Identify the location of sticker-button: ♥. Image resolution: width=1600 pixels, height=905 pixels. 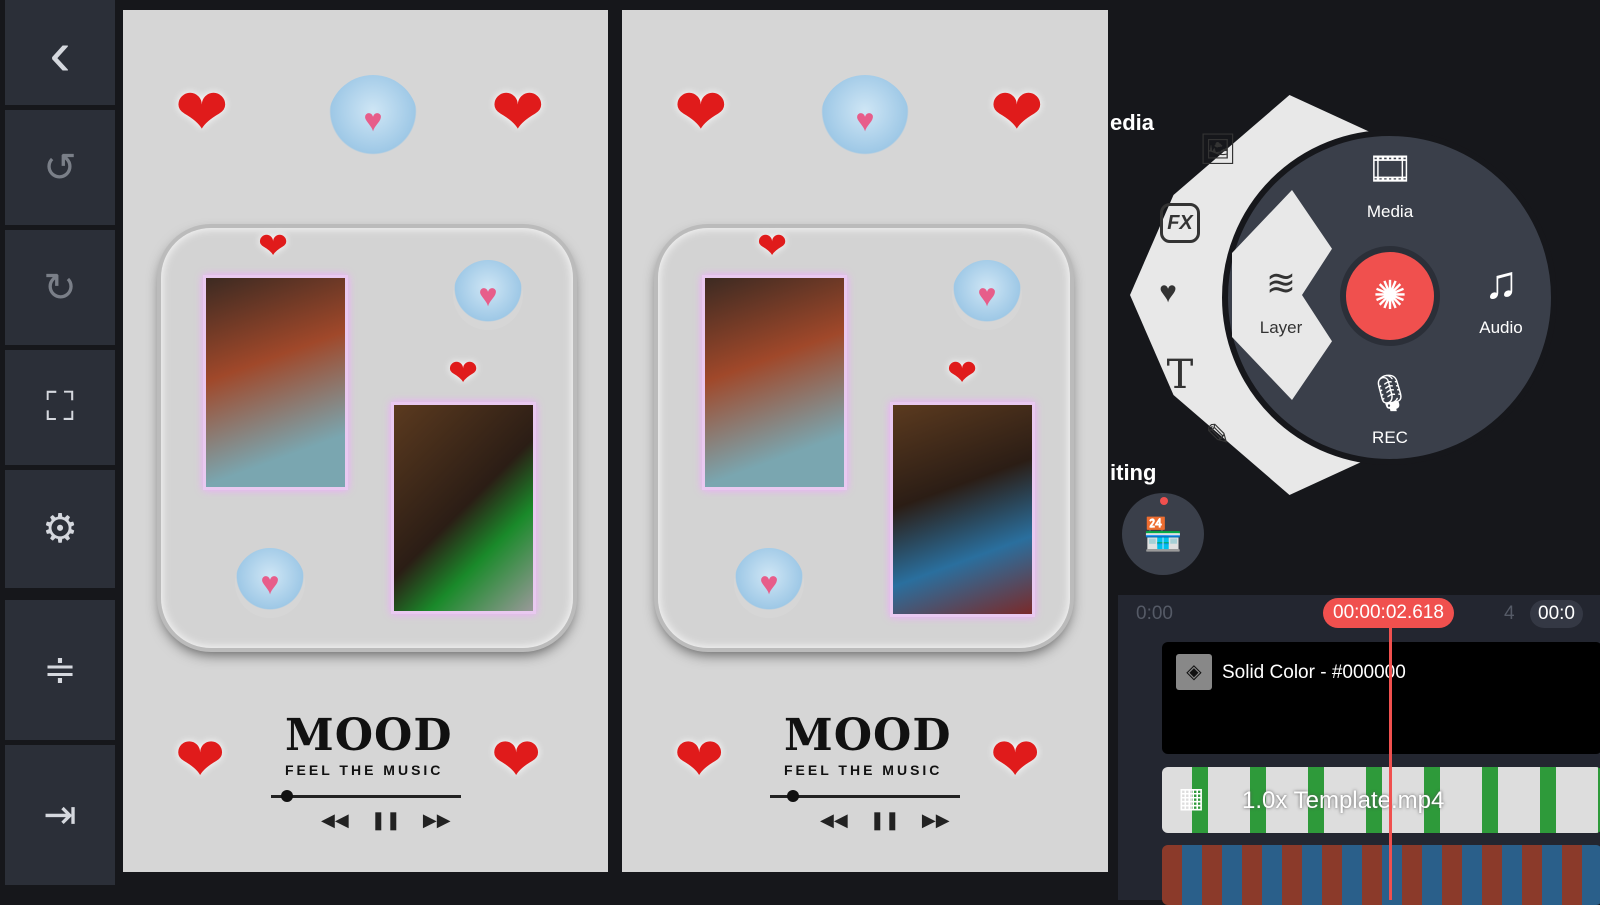
(1168, 293).